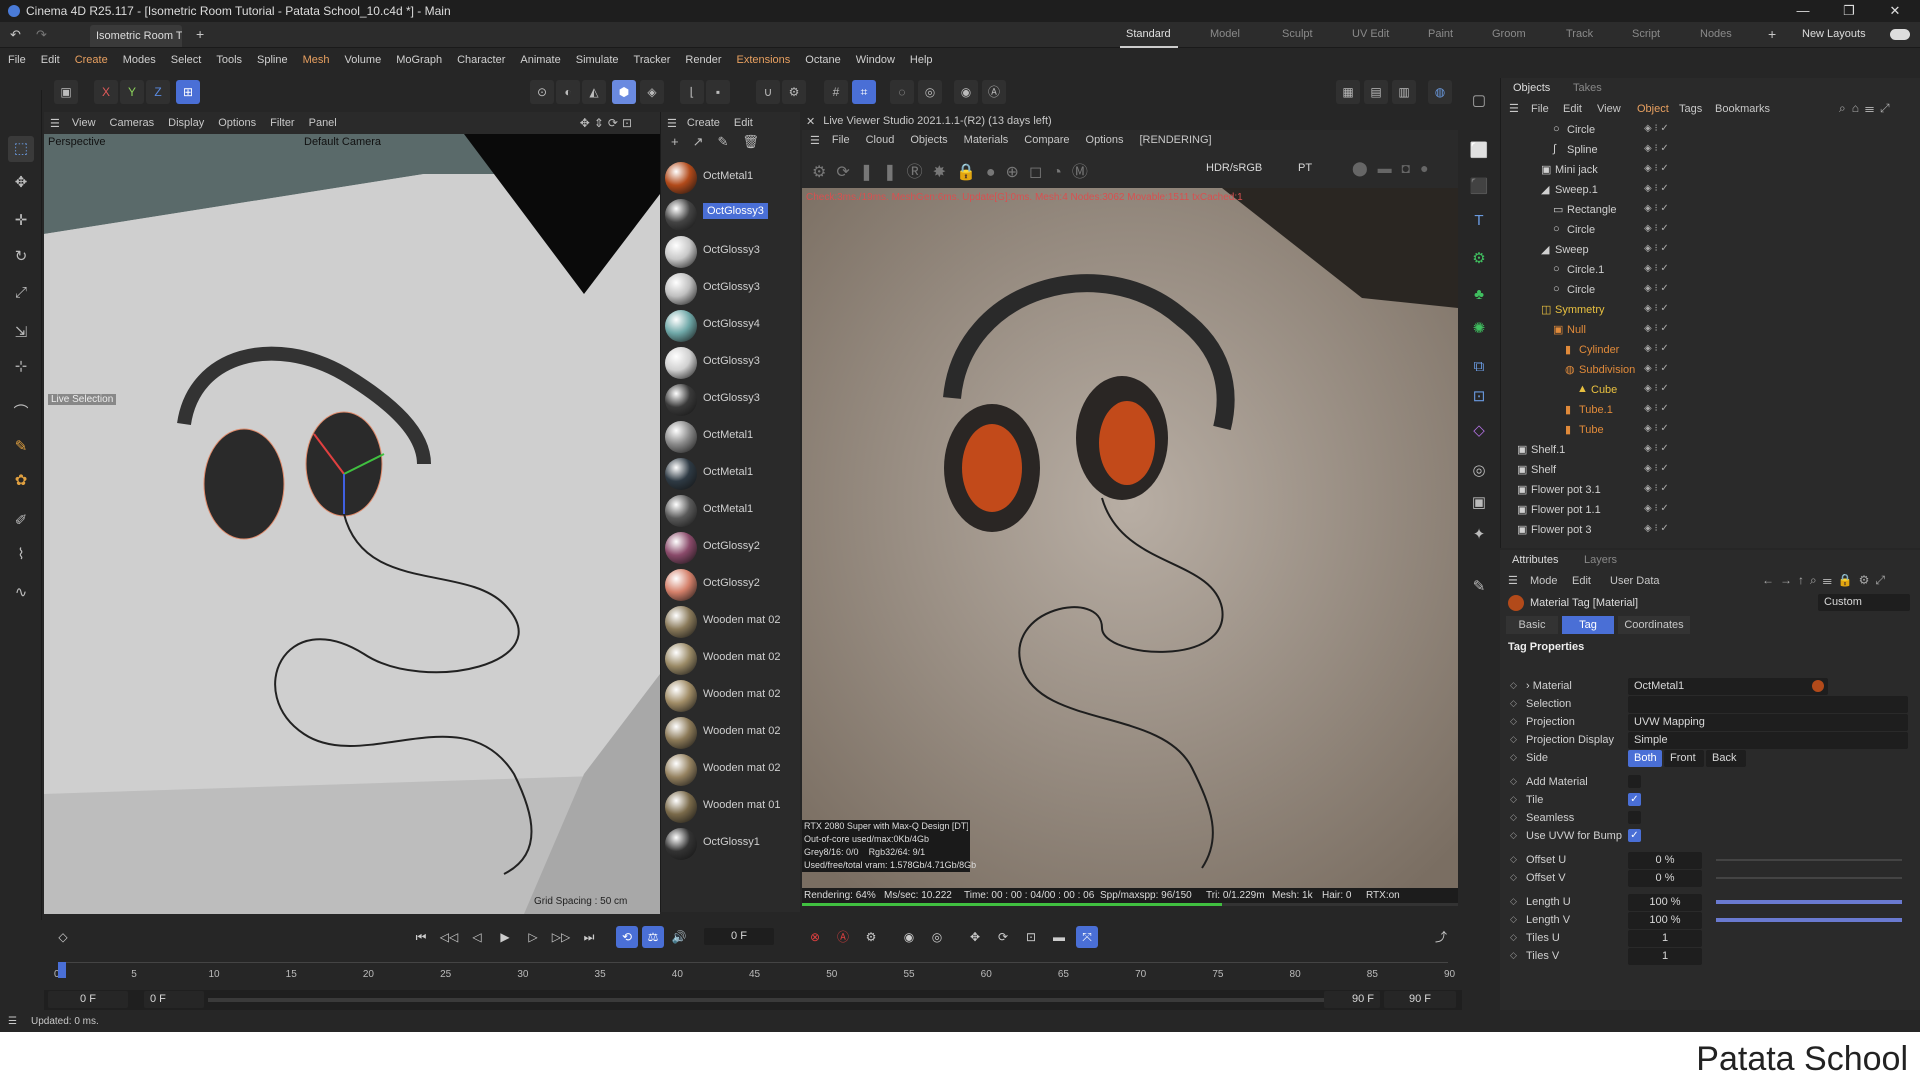  What do you see at coordinates (875, 60) in the screenshot?
I see `menu-window: Window` at bounding box center [875, 60].